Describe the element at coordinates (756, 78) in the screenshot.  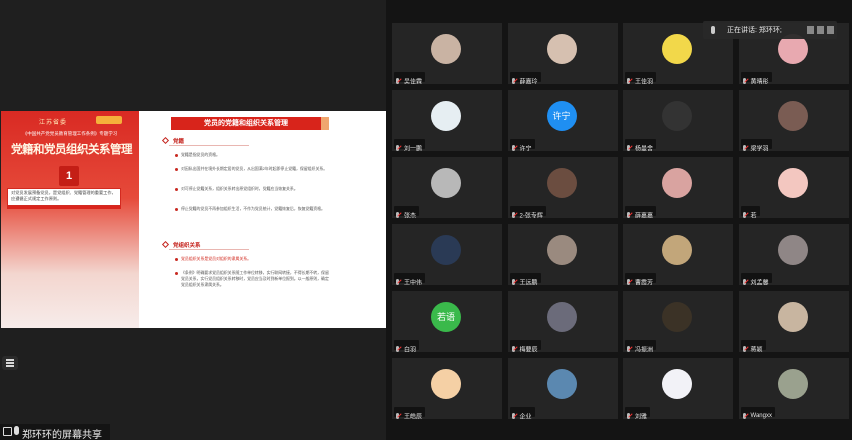
I see `participant-label: 黄晴彤` at that location.